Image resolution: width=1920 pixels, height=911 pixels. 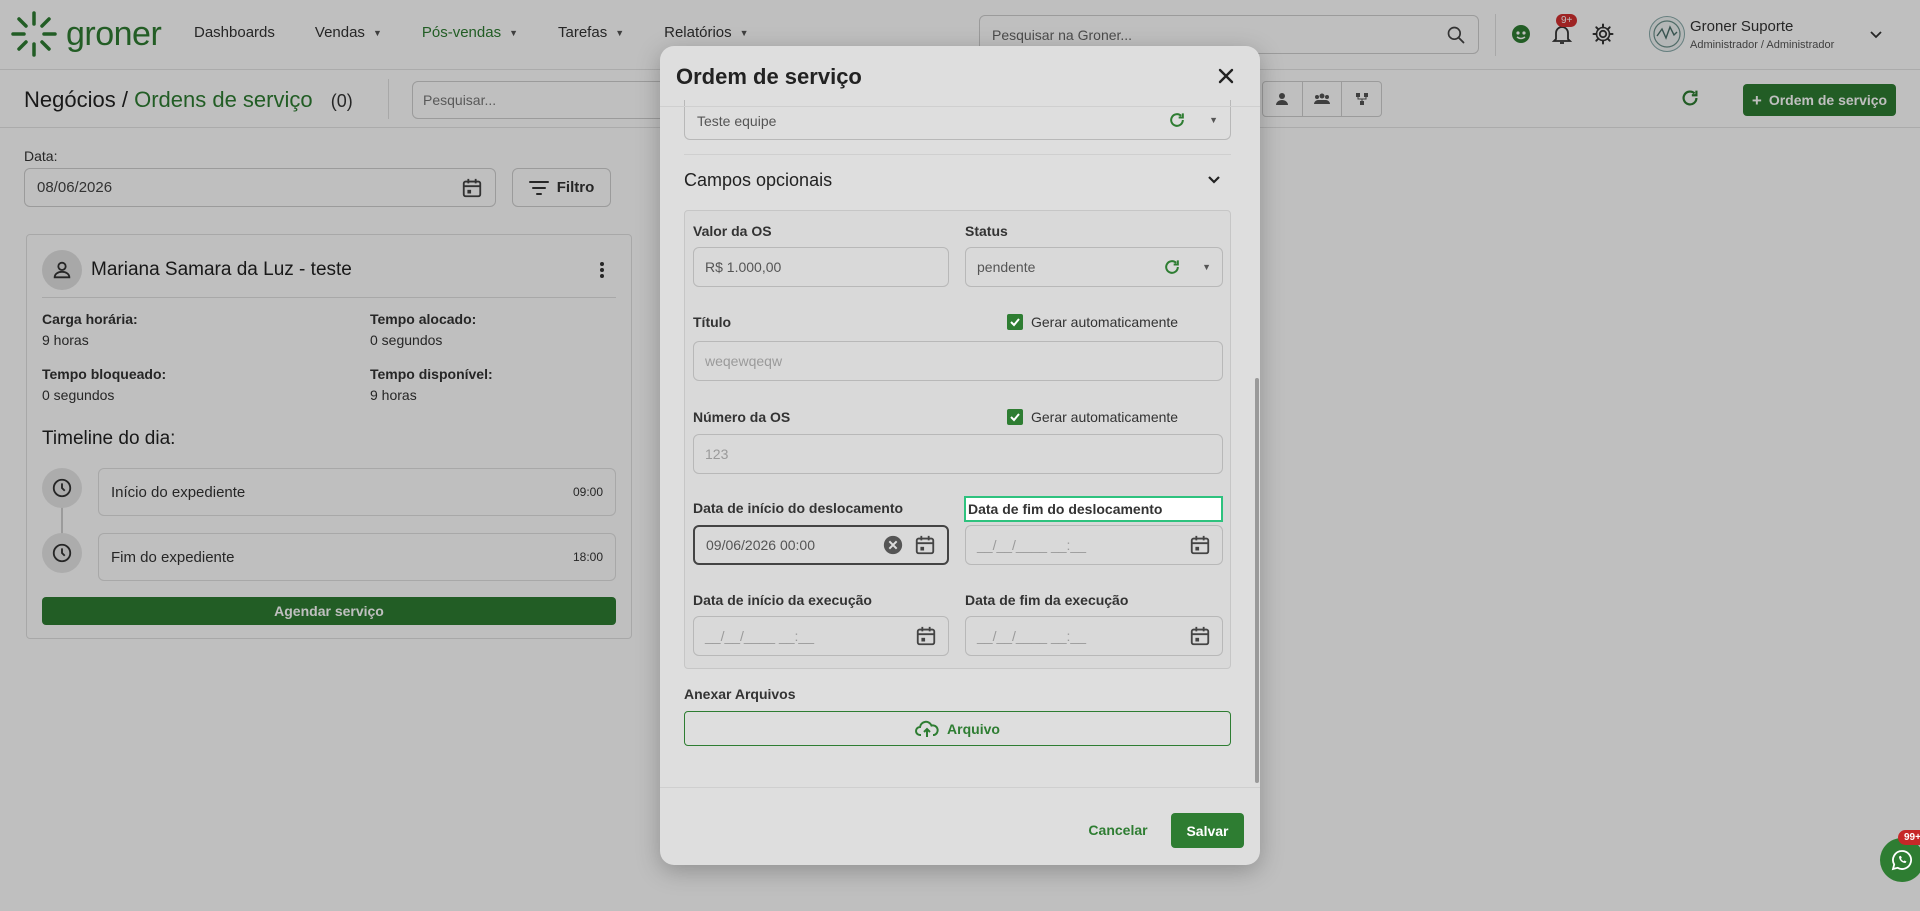 What do you see at coordinates (957, 154) in the screenshot?
I see `divider` at bounding box center [957, 154].